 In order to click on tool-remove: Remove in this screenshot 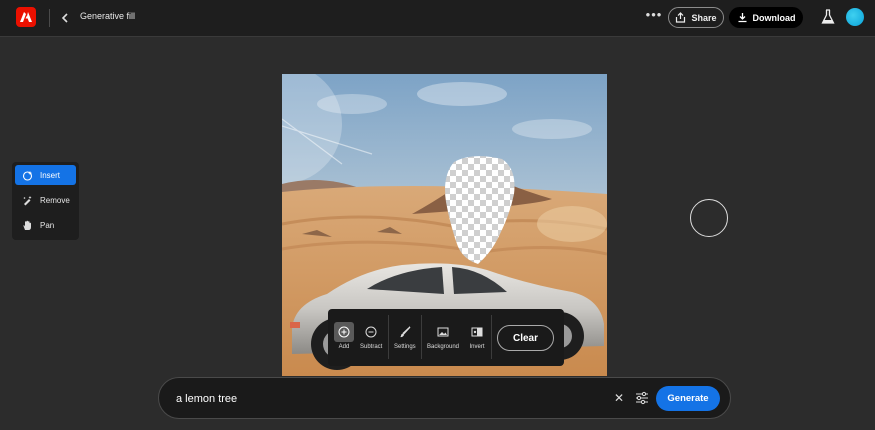, I will do `click(45, 200)`.